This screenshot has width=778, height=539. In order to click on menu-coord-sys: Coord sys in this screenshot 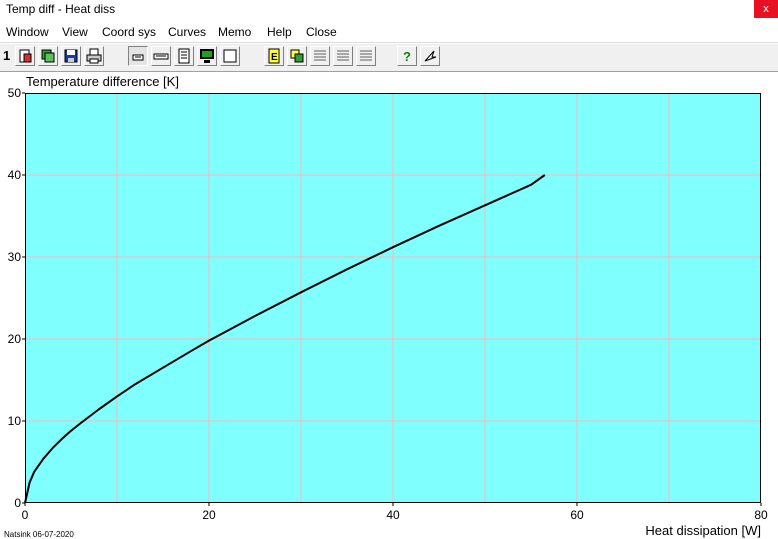, I will do `click(129, 32)`.